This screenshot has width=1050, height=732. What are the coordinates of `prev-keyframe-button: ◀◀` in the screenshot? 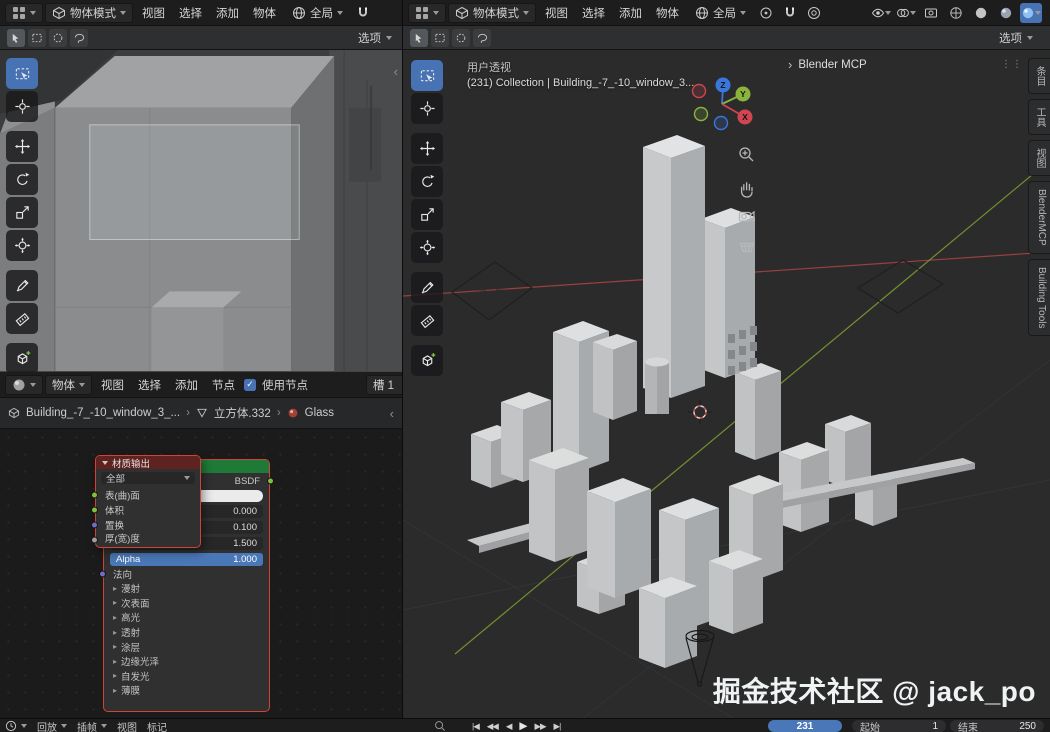 It's located at (493, 726).